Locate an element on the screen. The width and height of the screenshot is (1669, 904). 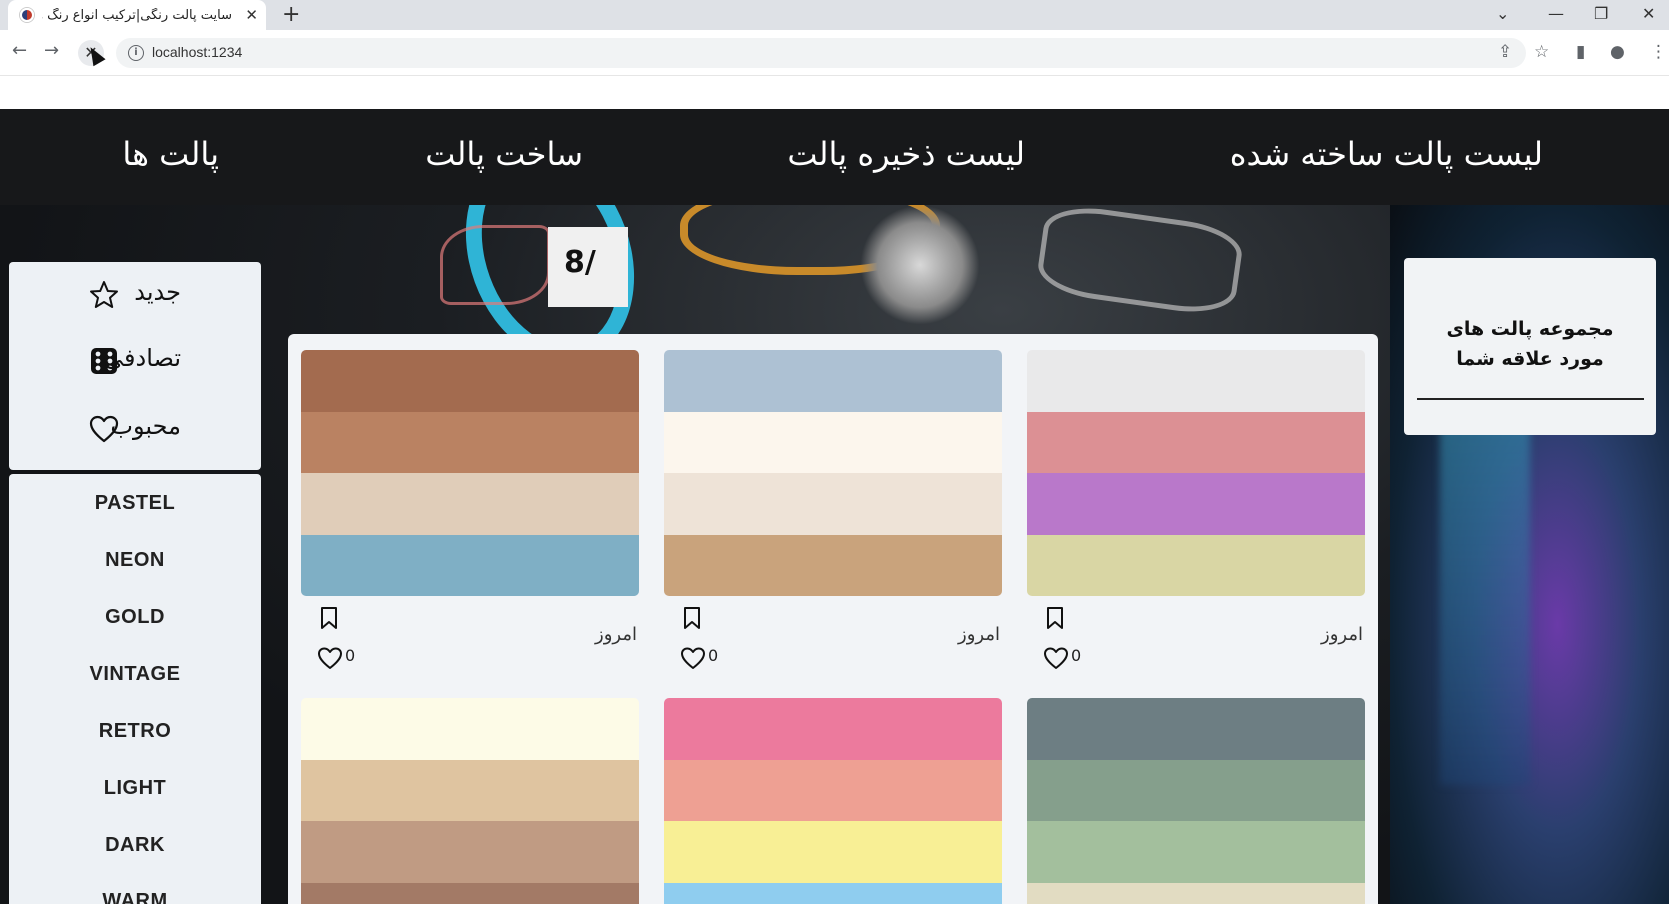
back-icon: ← is located at coordinates (19, 50).